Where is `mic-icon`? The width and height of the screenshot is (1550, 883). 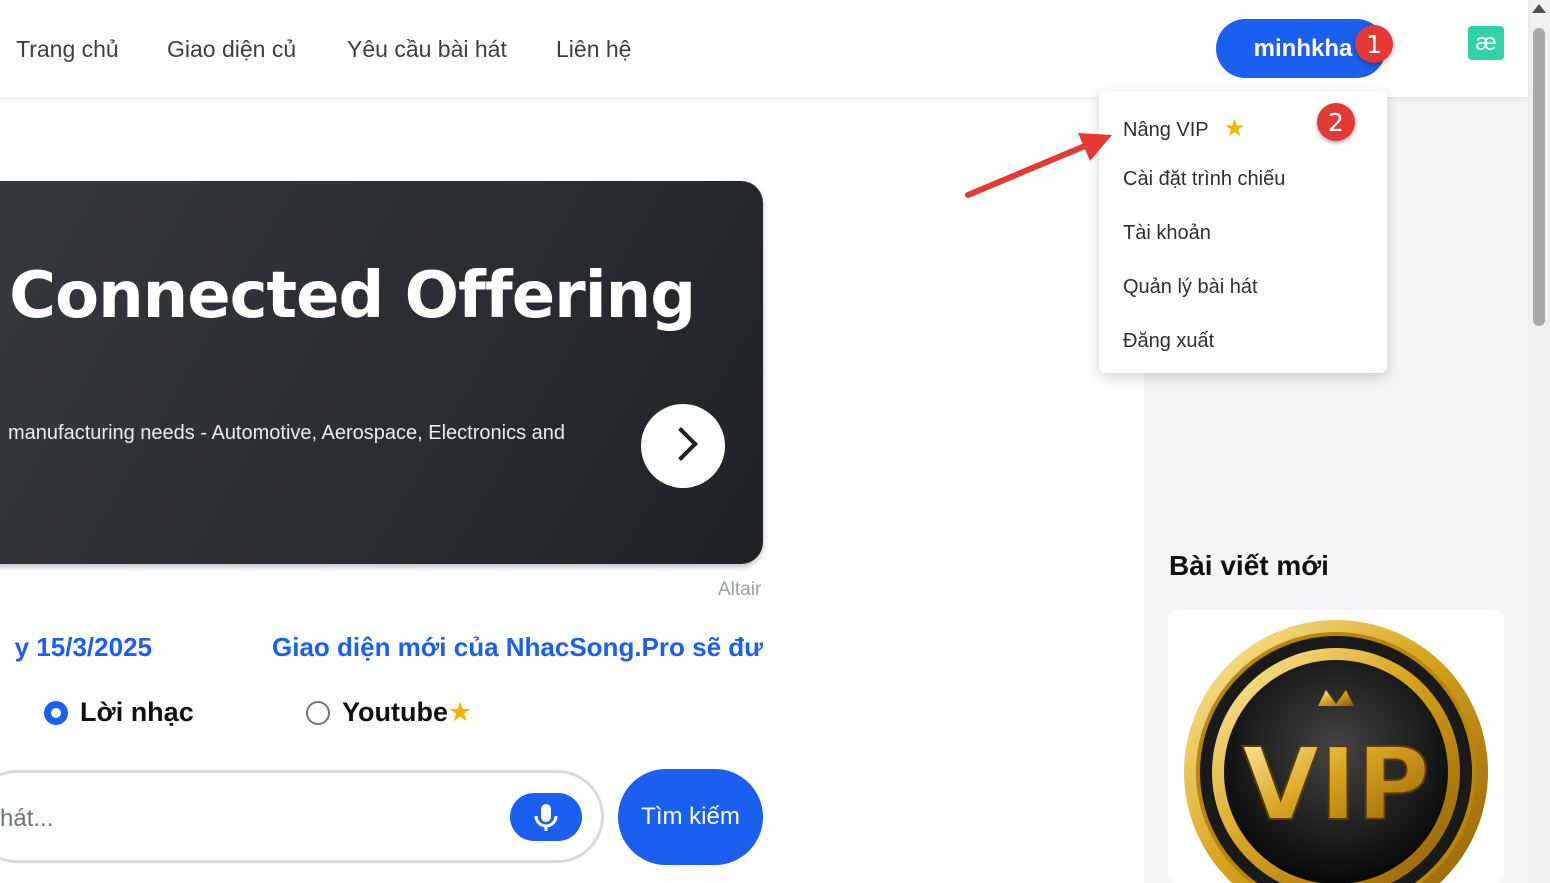 mic-icon is located at coordinates (546, 817).